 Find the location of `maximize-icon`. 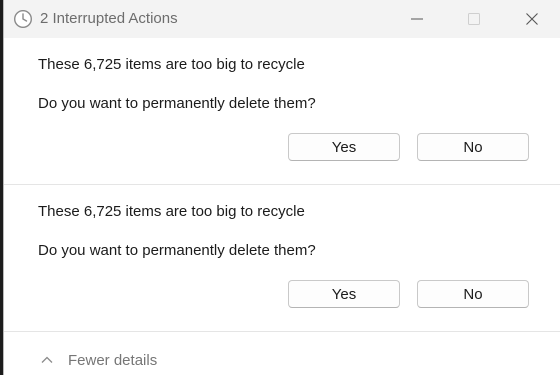

maximize-icon is located at coordinates (474, 19).